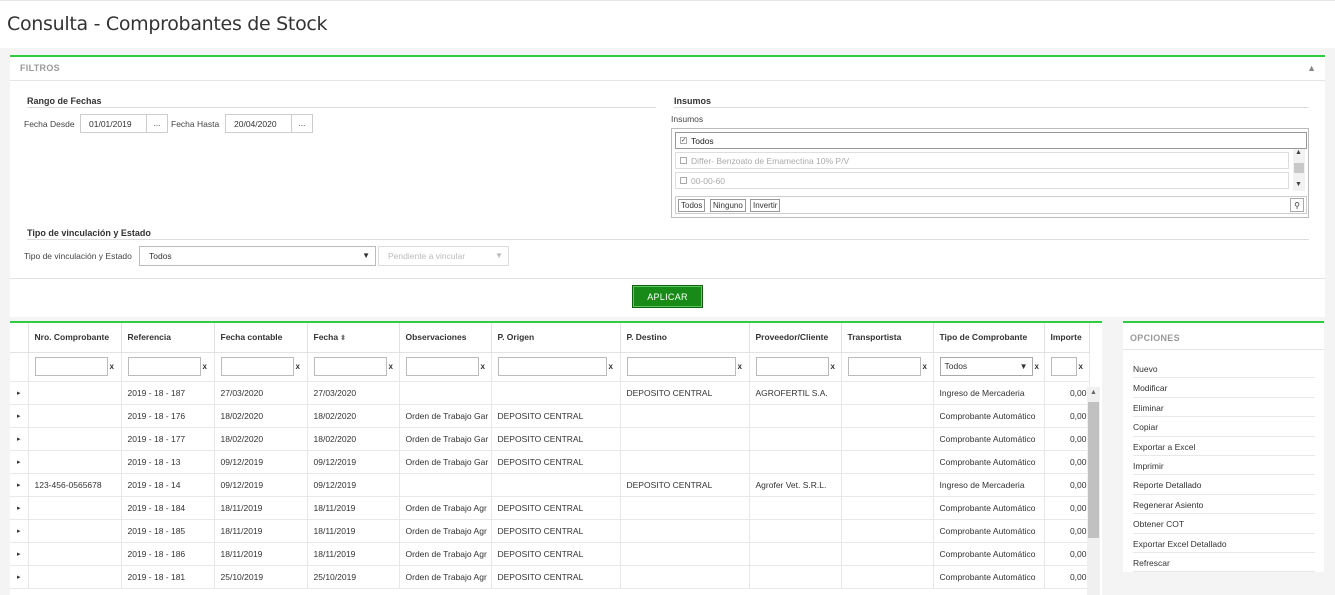  I want to click on grid-scrollbar: ▲, so click(1093, 491).